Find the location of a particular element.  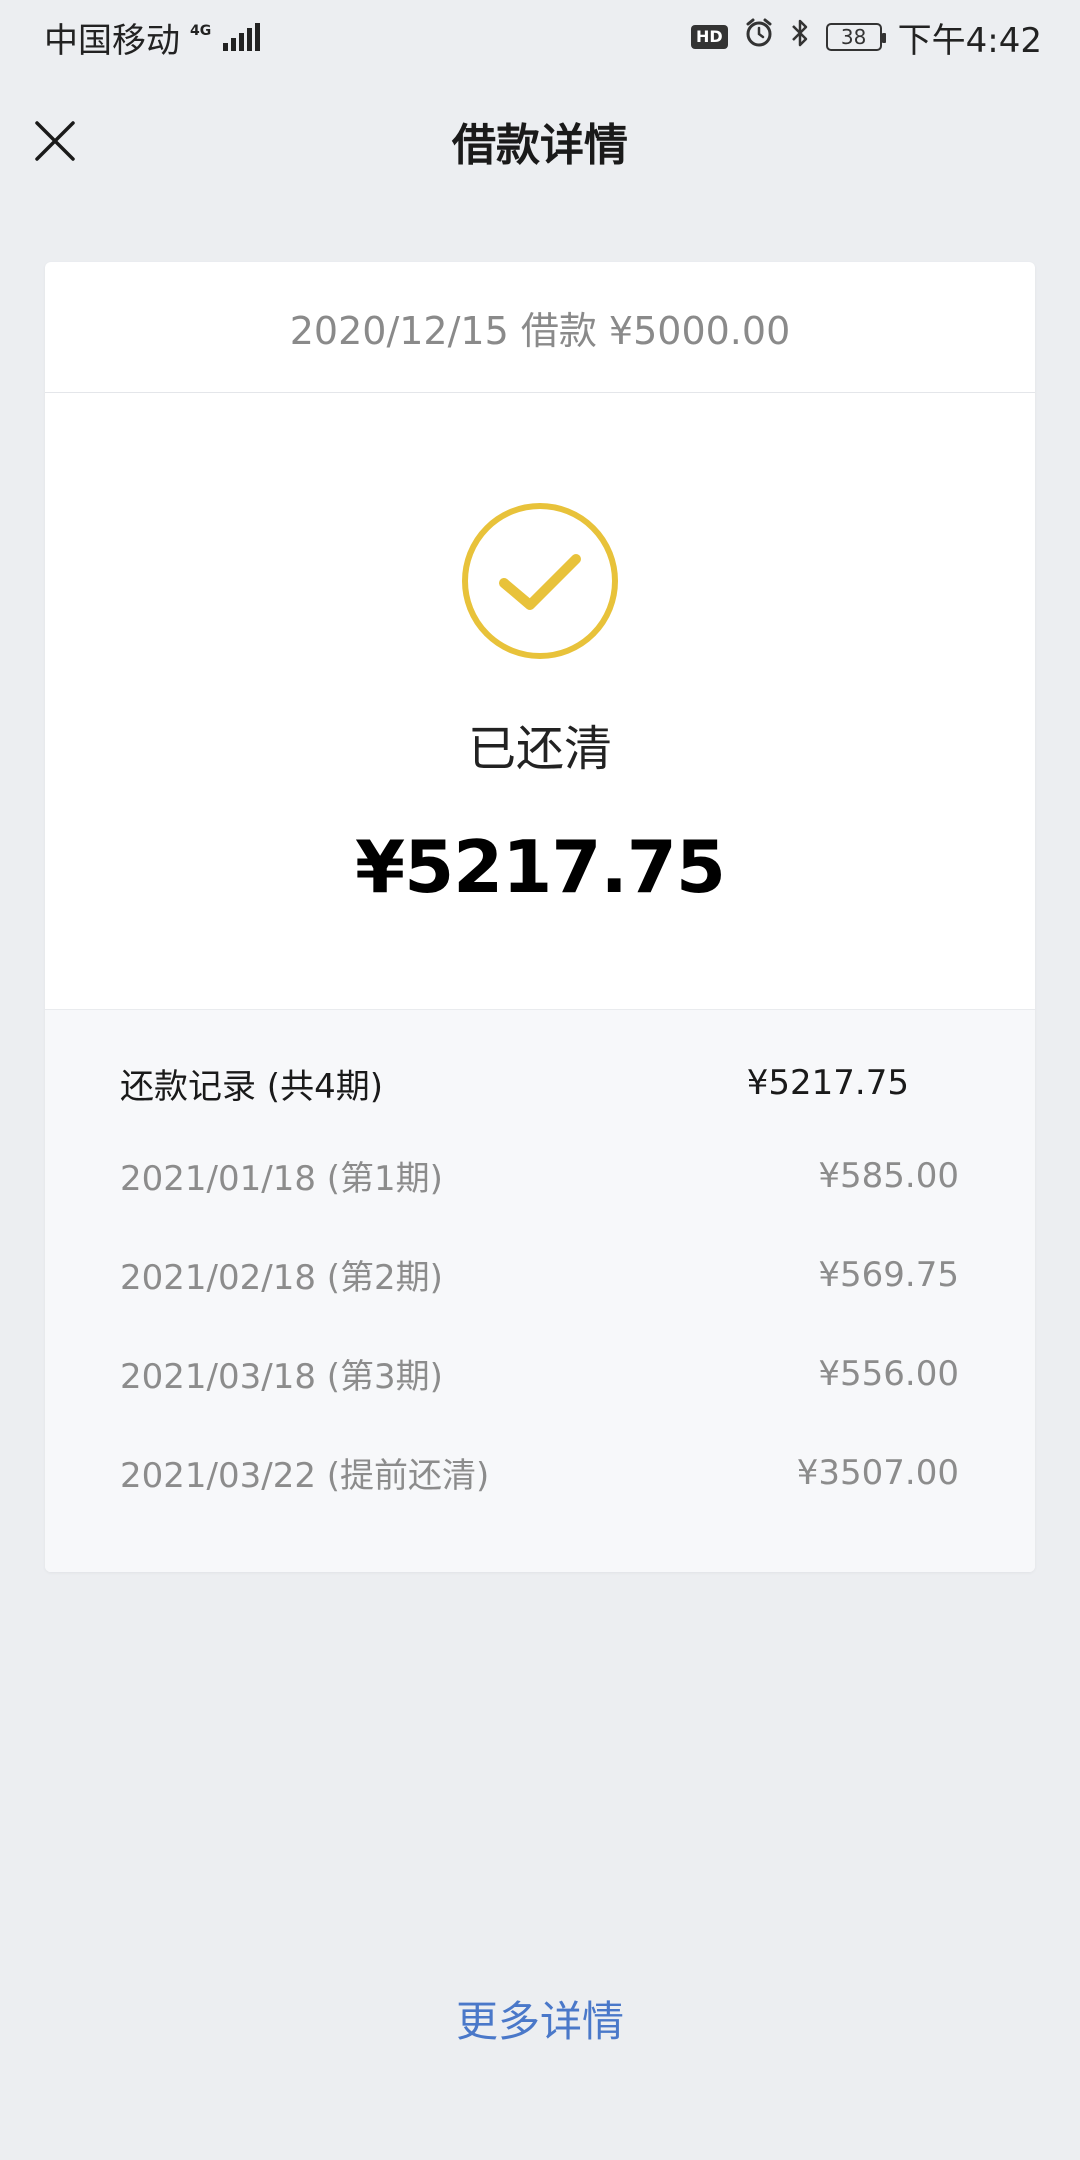

record-row: 2021/03/18 (第3期) ¥556.00 is located at coordinates (539, 1373).